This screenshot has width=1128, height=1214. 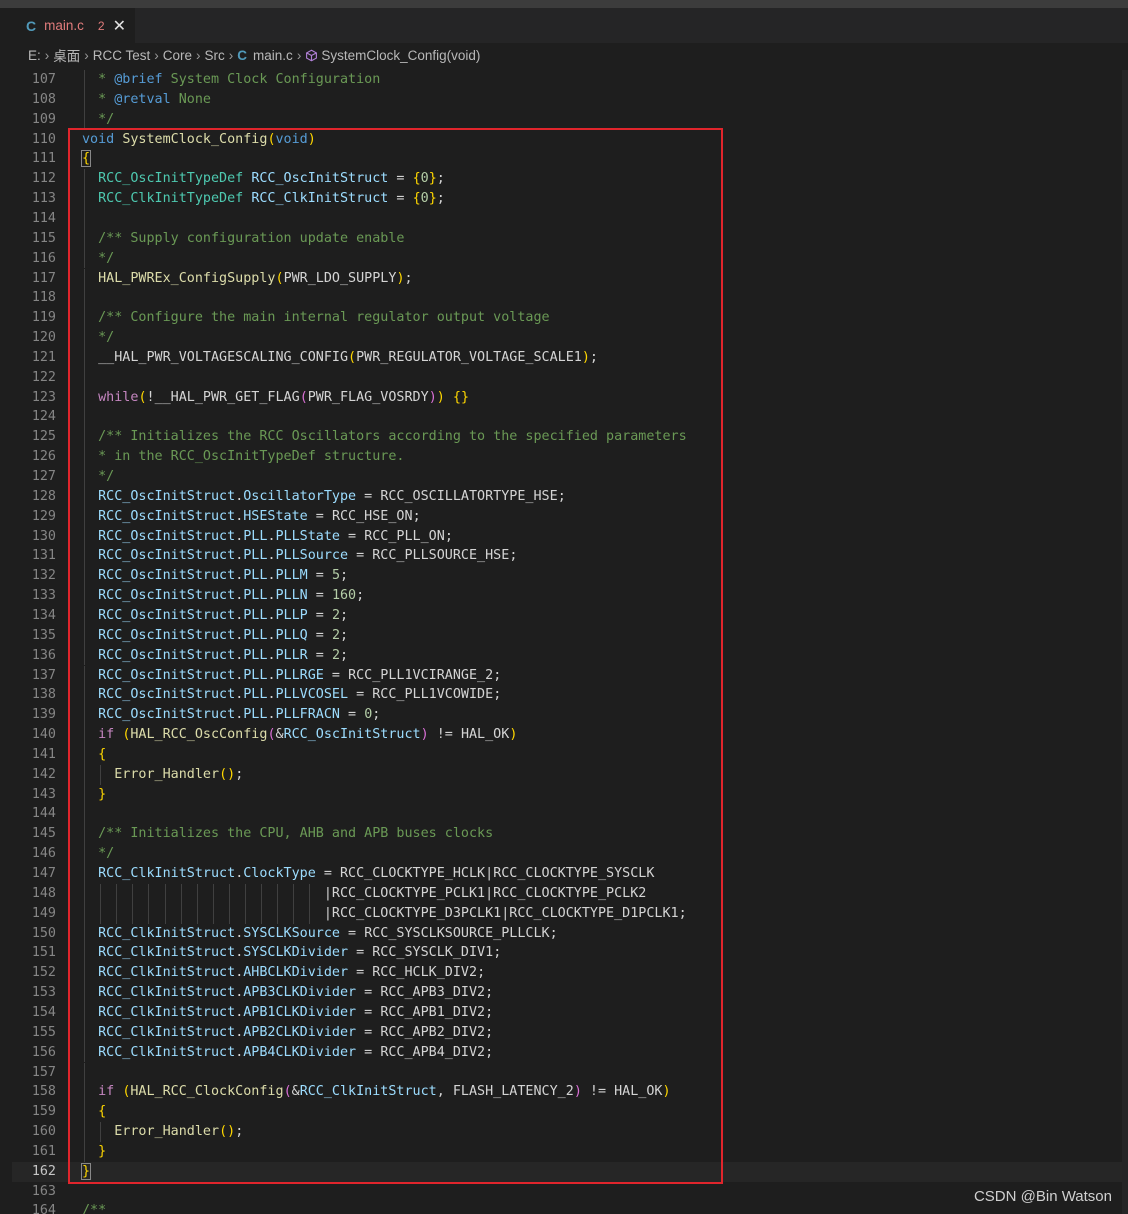 I want to click on breadcrumb-src: Src, so click(x=215, y=55).